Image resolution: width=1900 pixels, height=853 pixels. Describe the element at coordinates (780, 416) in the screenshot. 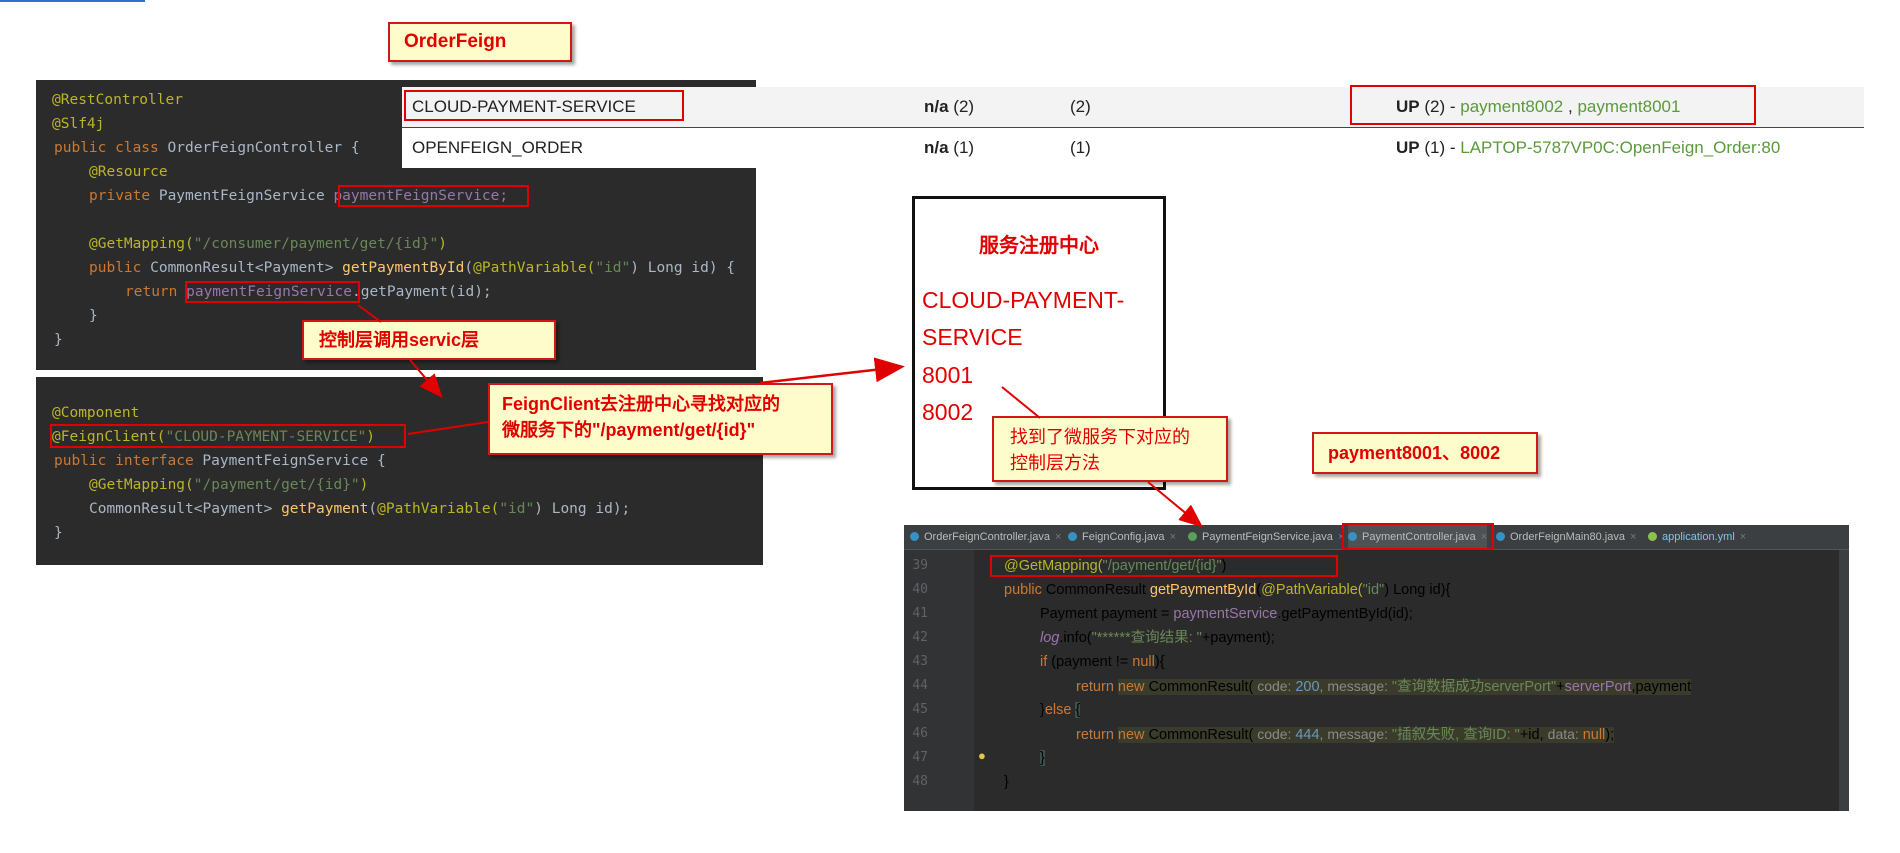

I see `connector-arrows` at that location.